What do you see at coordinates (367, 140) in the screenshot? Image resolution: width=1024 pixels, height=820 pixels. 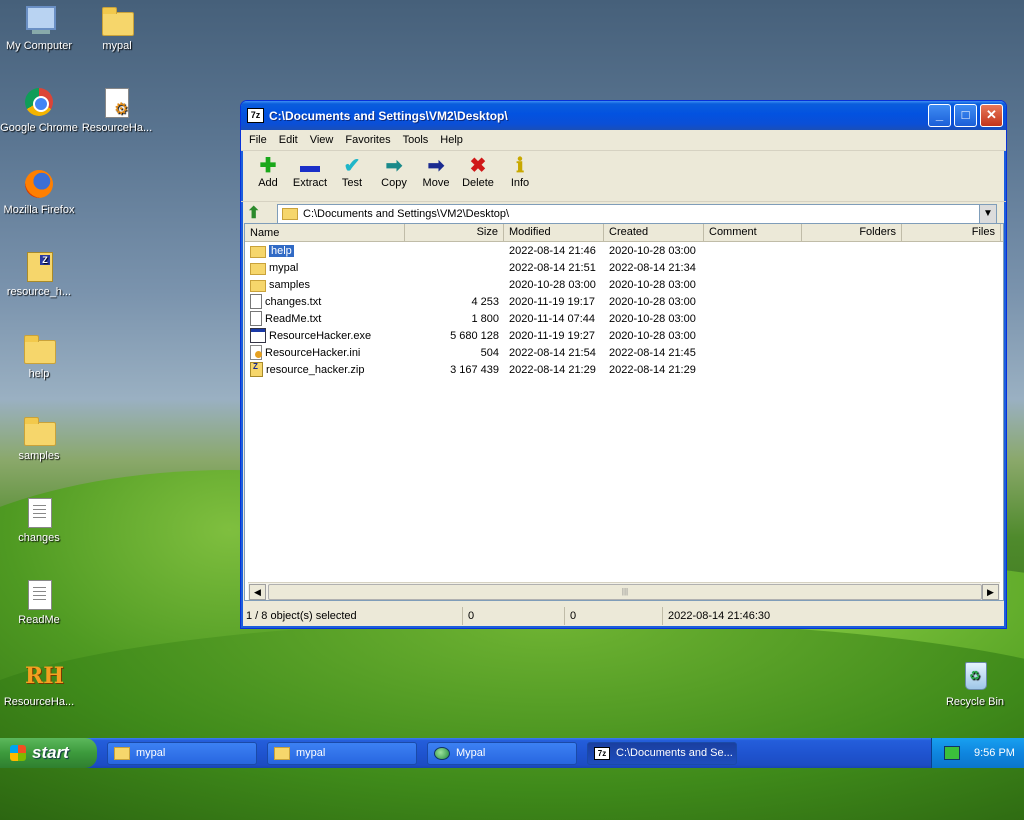 I see `menu-favorites: Favorites` at bounding box center [367, 140].